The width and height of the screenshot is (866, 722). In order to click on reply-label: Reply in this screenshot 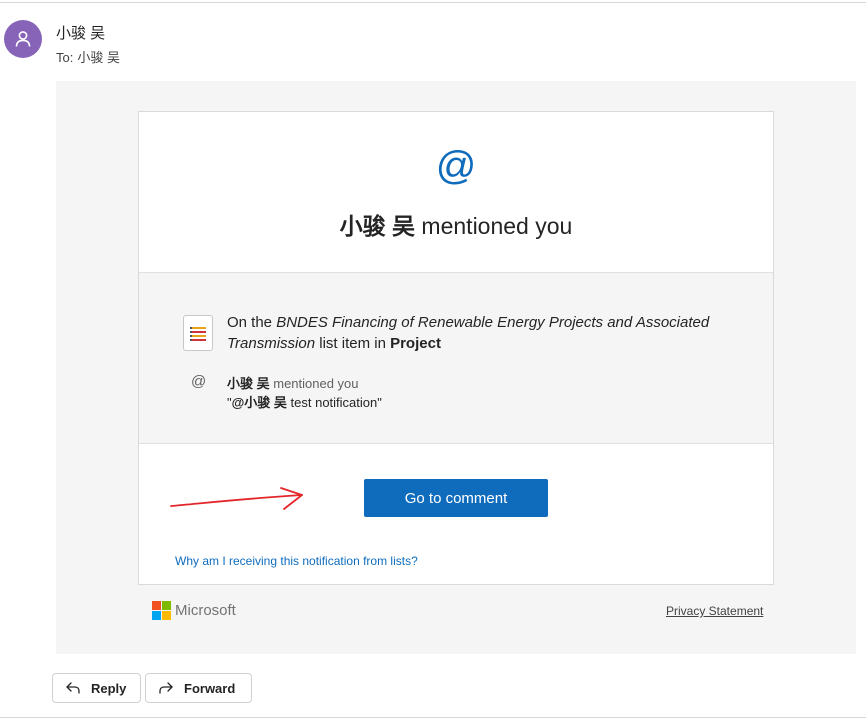, I will do `click(109, 688)`.